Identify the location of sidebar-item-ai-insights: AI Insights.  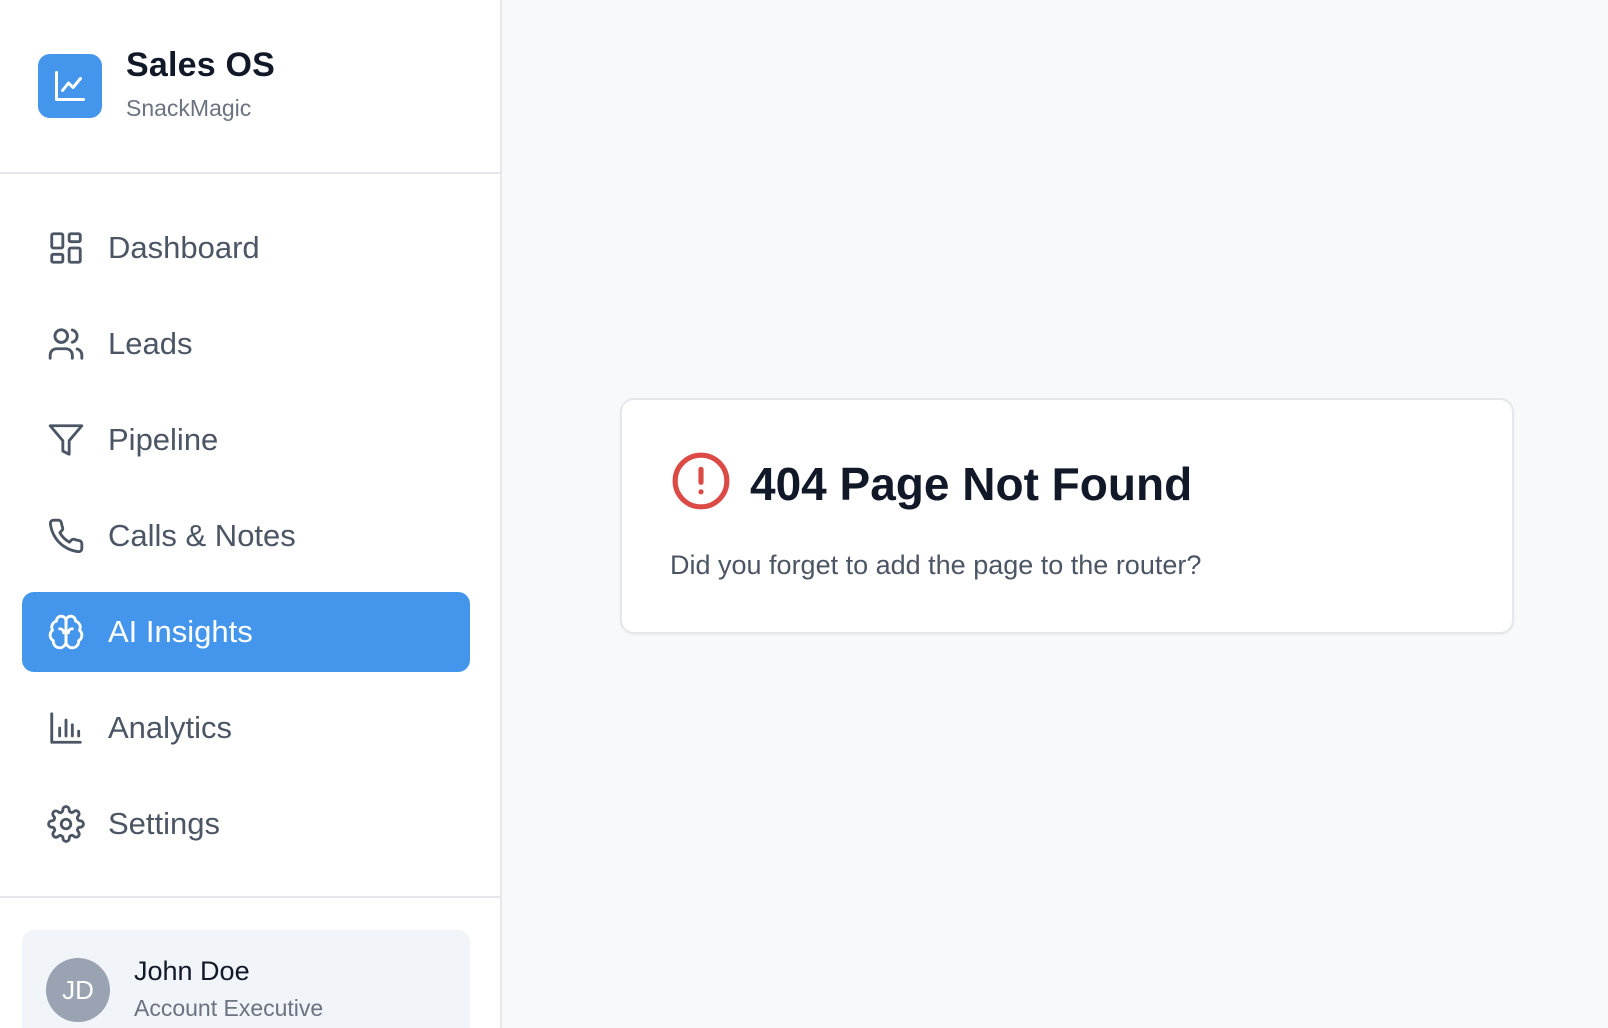
(246, 632).